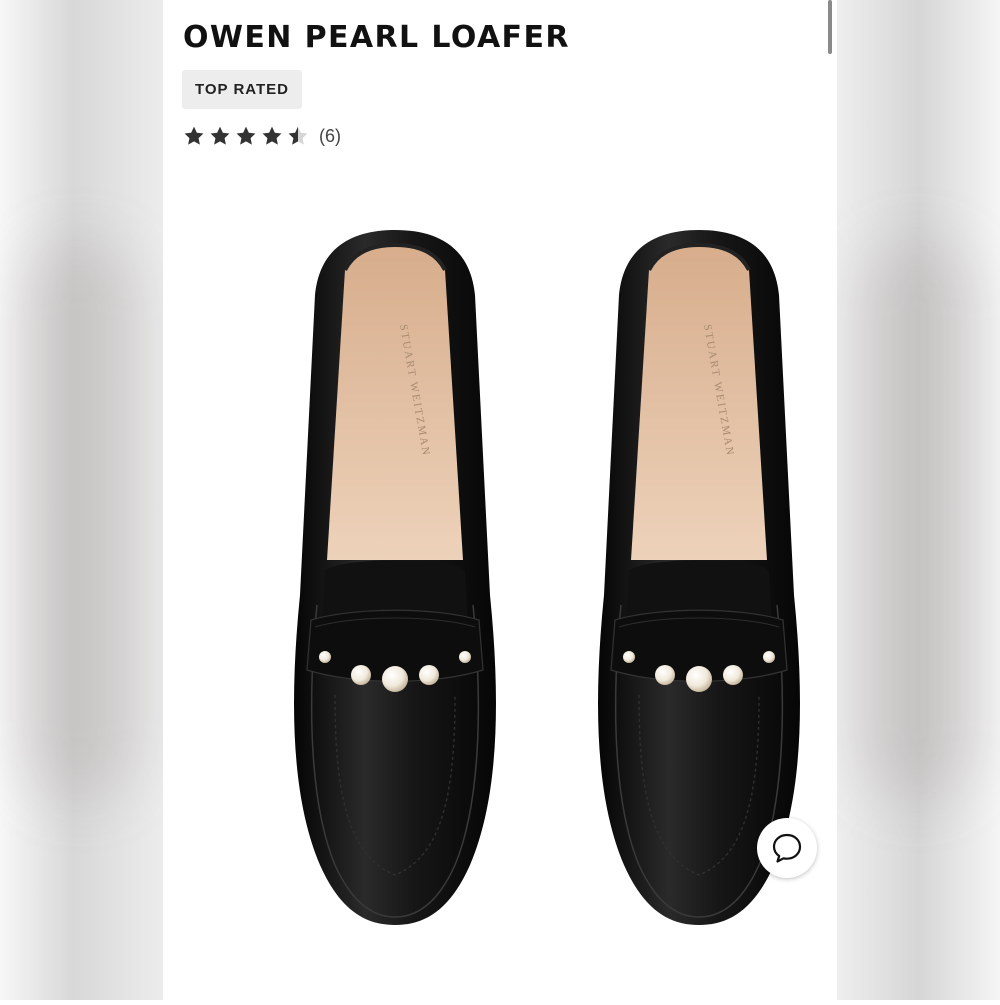  I want to click on chat-button, so click(787, 848).